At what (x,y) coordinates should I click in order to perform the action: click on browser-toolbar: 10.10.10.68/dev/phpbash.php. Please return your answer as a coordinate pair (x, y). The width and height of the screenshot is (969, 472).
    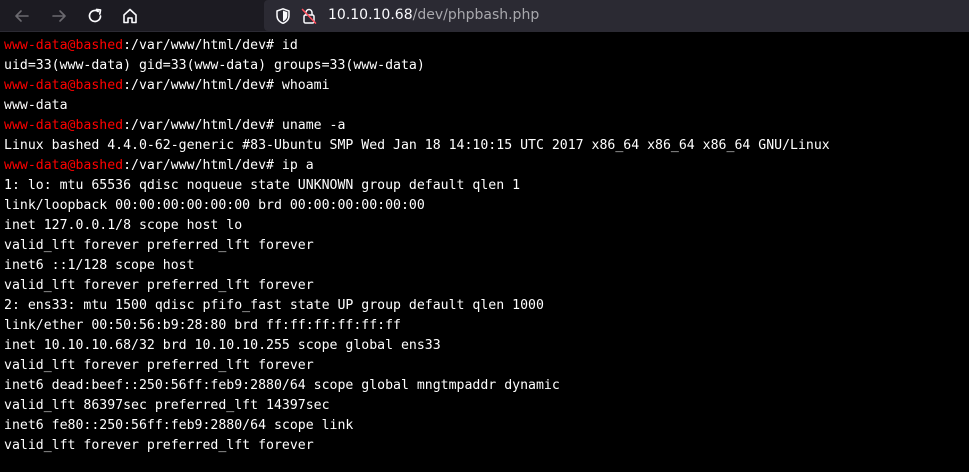
    Looking at the image, I should click on (484, 16).